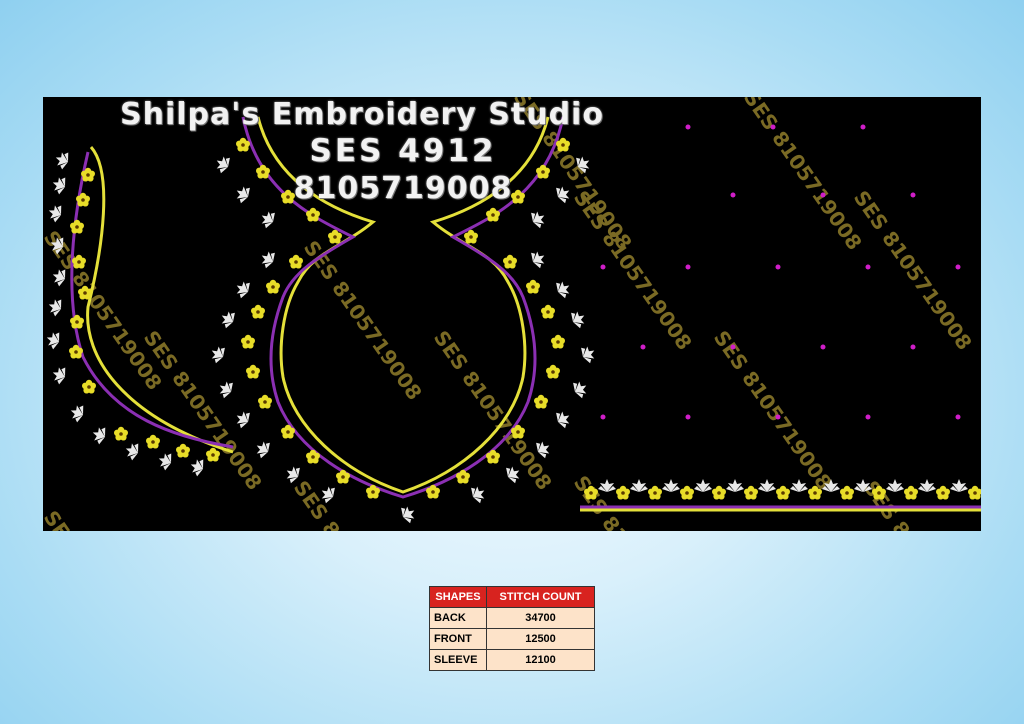 The width and height of the screenshot is (1024, 724). I want to click on stitch-count: 12500, so click(540, 639).